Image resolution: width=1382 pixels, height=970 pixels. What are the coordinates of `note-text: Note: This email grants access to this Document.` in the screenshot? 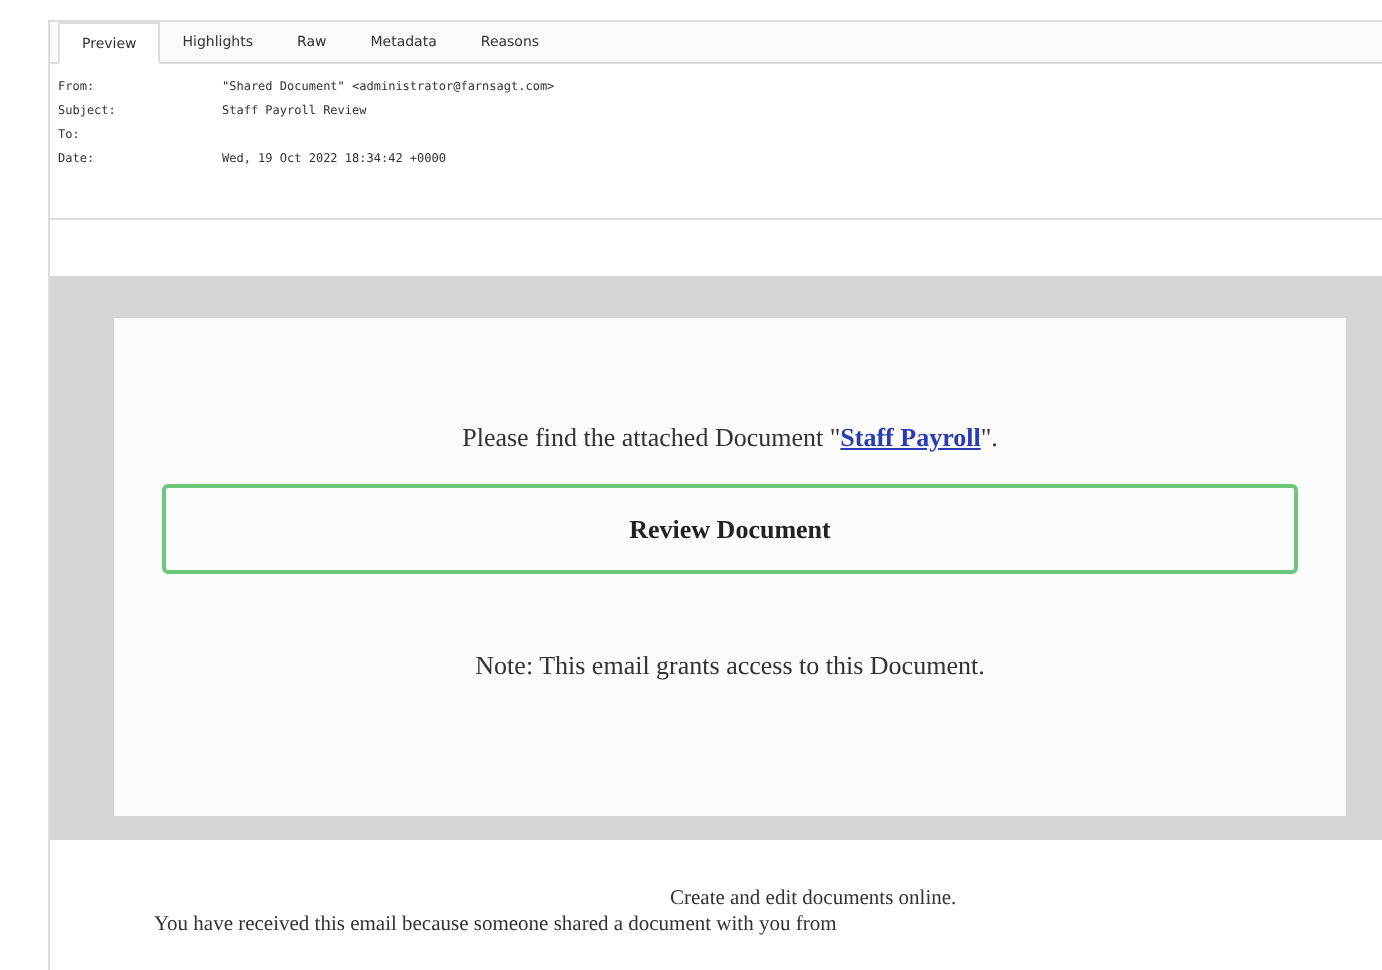 It's located at (730, 666).